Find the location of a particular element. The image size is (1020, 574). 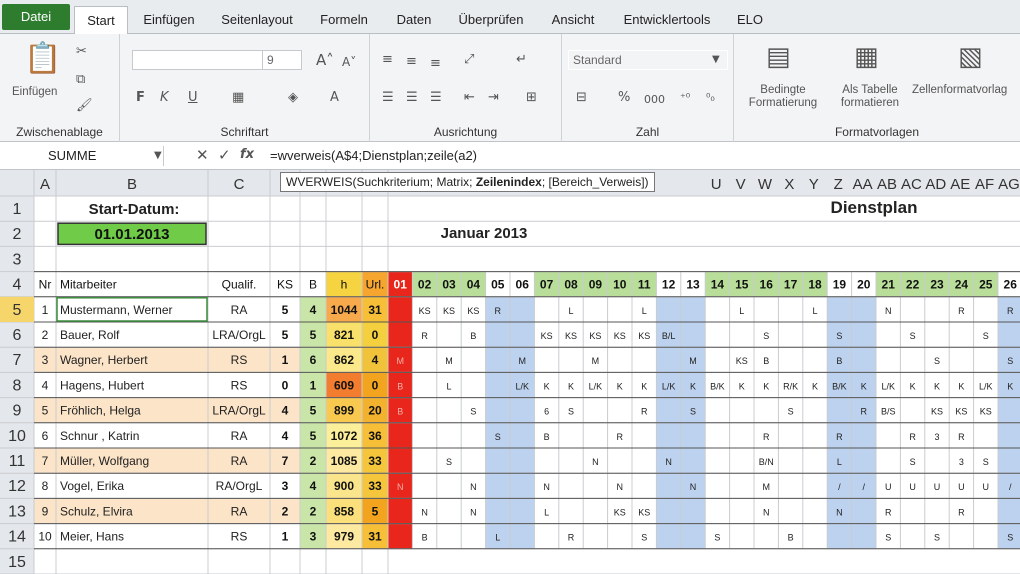

cell-h: 1085 is located at coordinates (344, 461).